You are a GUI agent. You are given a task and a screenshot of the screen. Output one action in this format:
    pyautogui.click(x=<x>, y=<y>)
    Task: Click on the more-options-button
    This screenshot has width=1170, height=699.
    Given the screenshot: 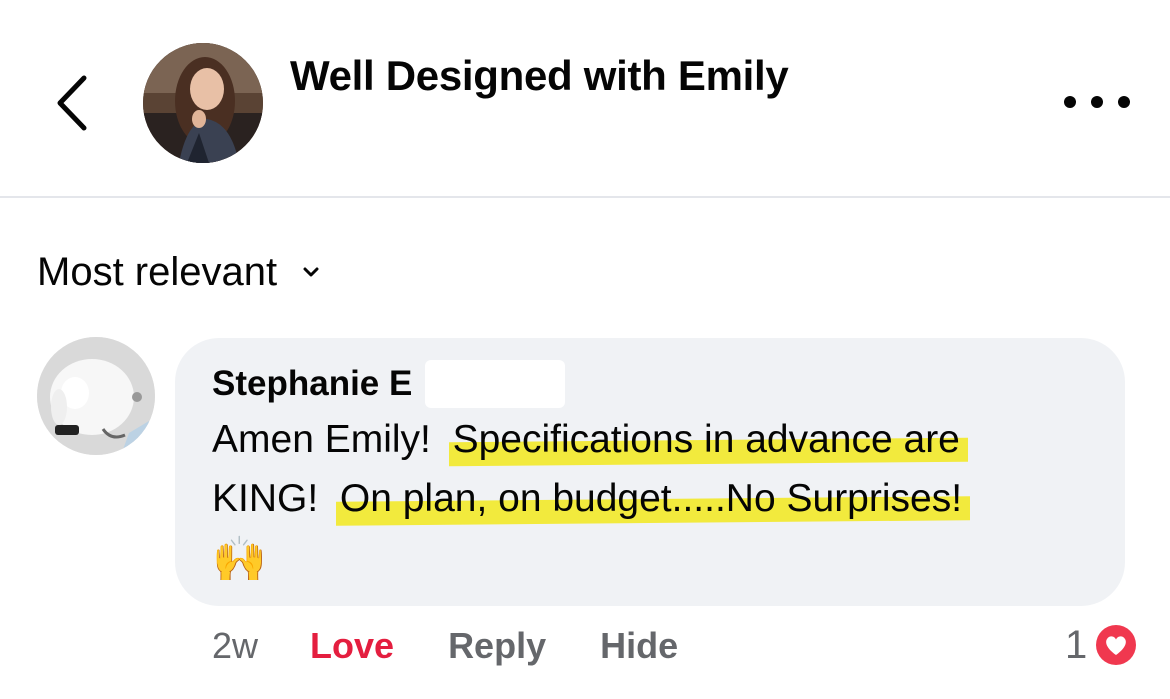 What is the action you would take?
    pyautogui.click(x=1097, y=102)
    